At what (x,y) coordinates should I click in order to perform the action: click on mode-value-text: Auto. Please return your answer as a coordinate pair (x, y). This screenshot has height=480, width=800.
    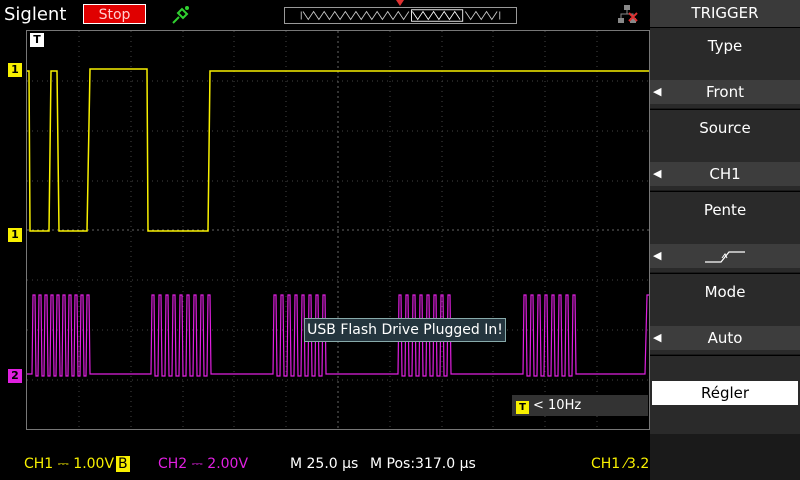
    Looking at the image, I should click on (725, 338).